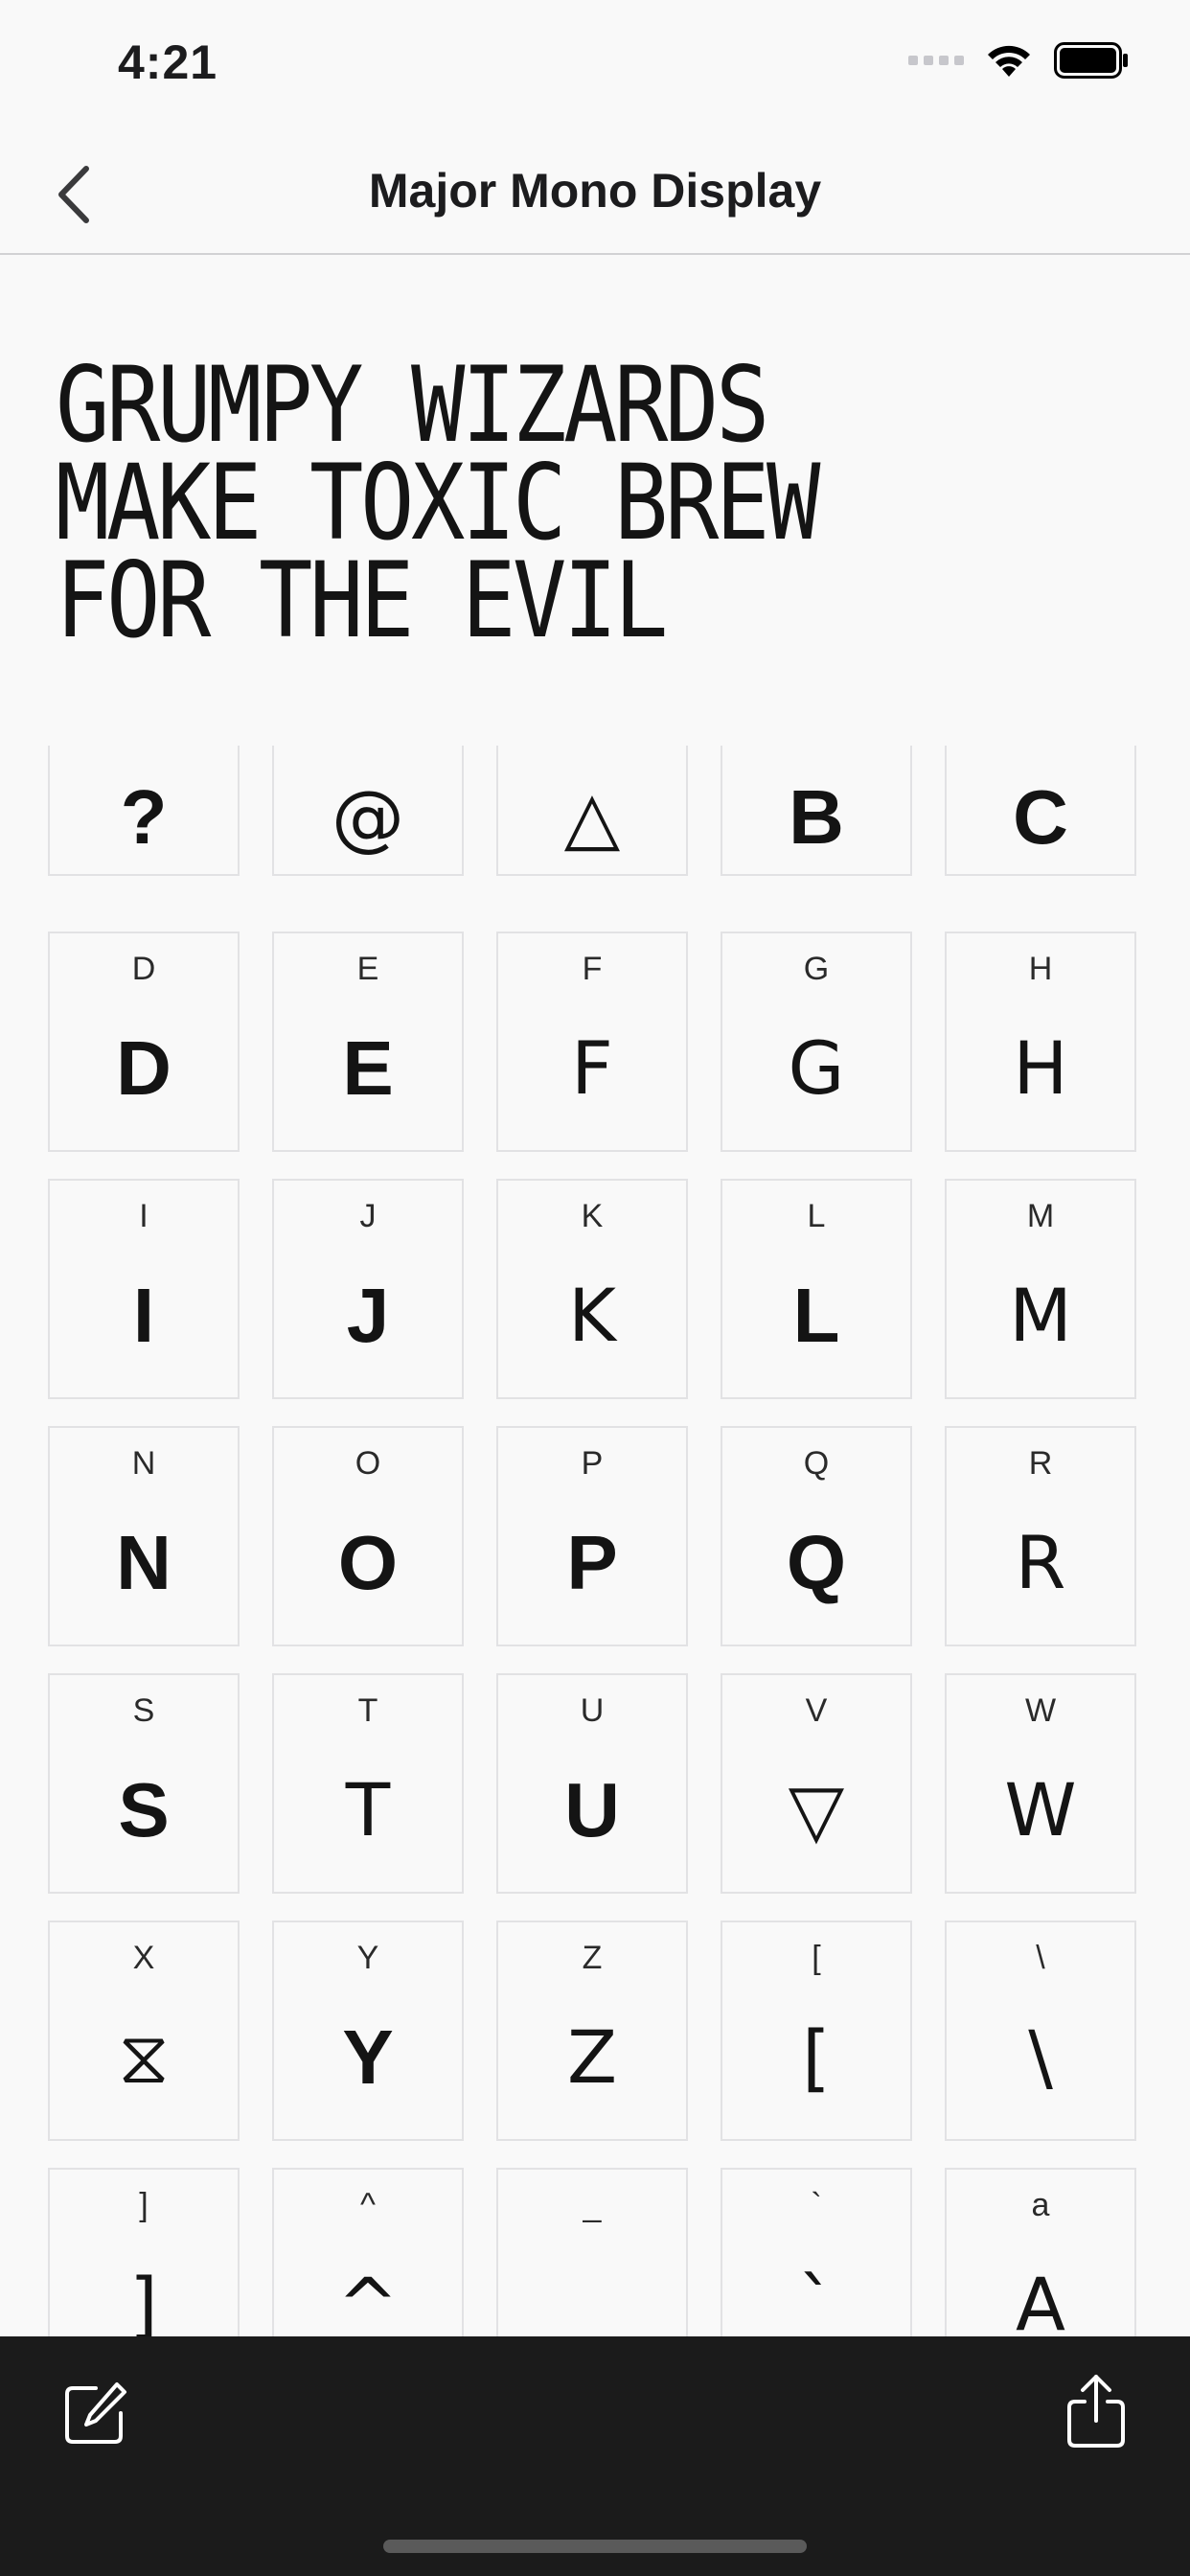  I want to click on glyph-cell: LL, so click(817, 1289).